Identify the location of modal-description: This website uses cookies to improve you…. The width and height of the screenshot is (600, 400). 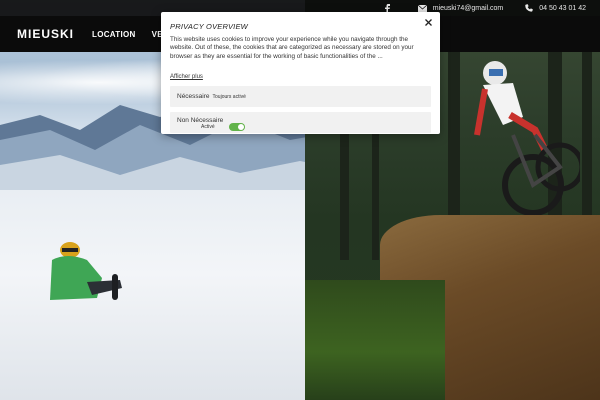
(292, 48).